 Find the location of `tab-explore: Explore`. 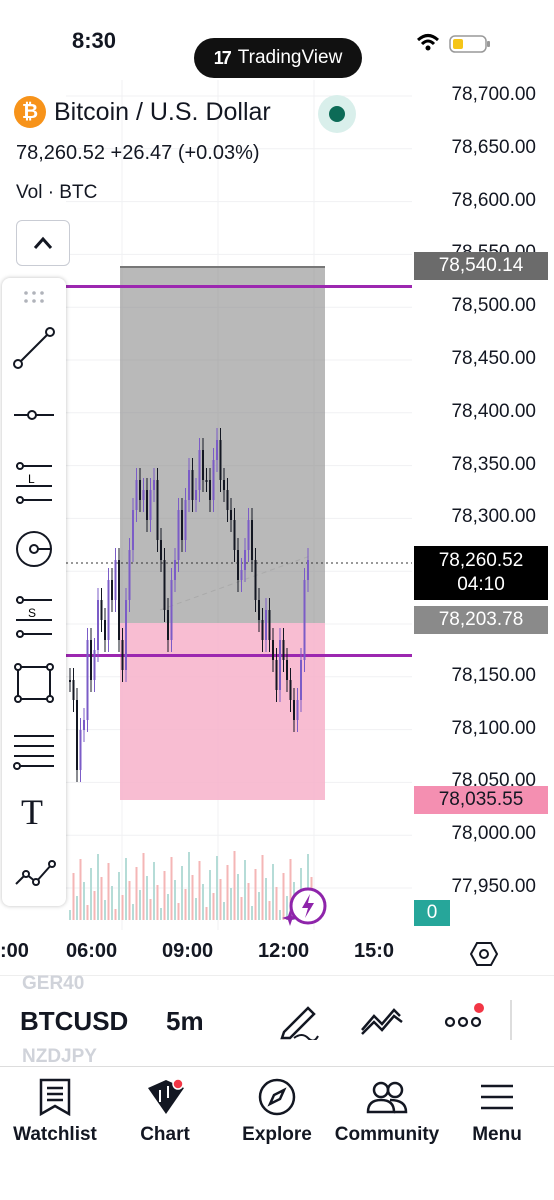

tab-explore: Explore is located at coordinates (277, 1112).